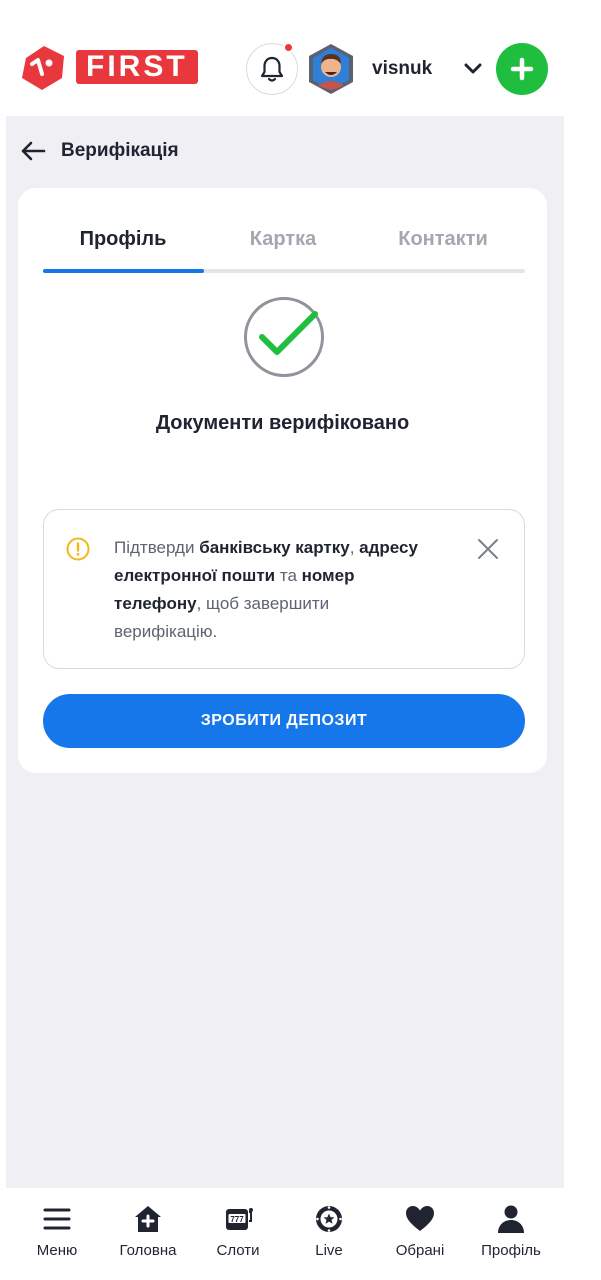 The image size is (601, 1280). I want to click on dice-logo-icon, so click(43, 68).